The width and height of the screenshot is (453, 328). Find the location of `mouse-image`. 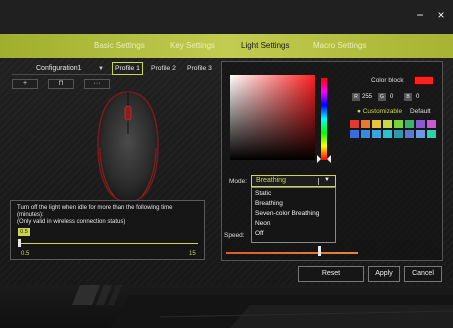

mouse-image is located at coordinates (128, 147).